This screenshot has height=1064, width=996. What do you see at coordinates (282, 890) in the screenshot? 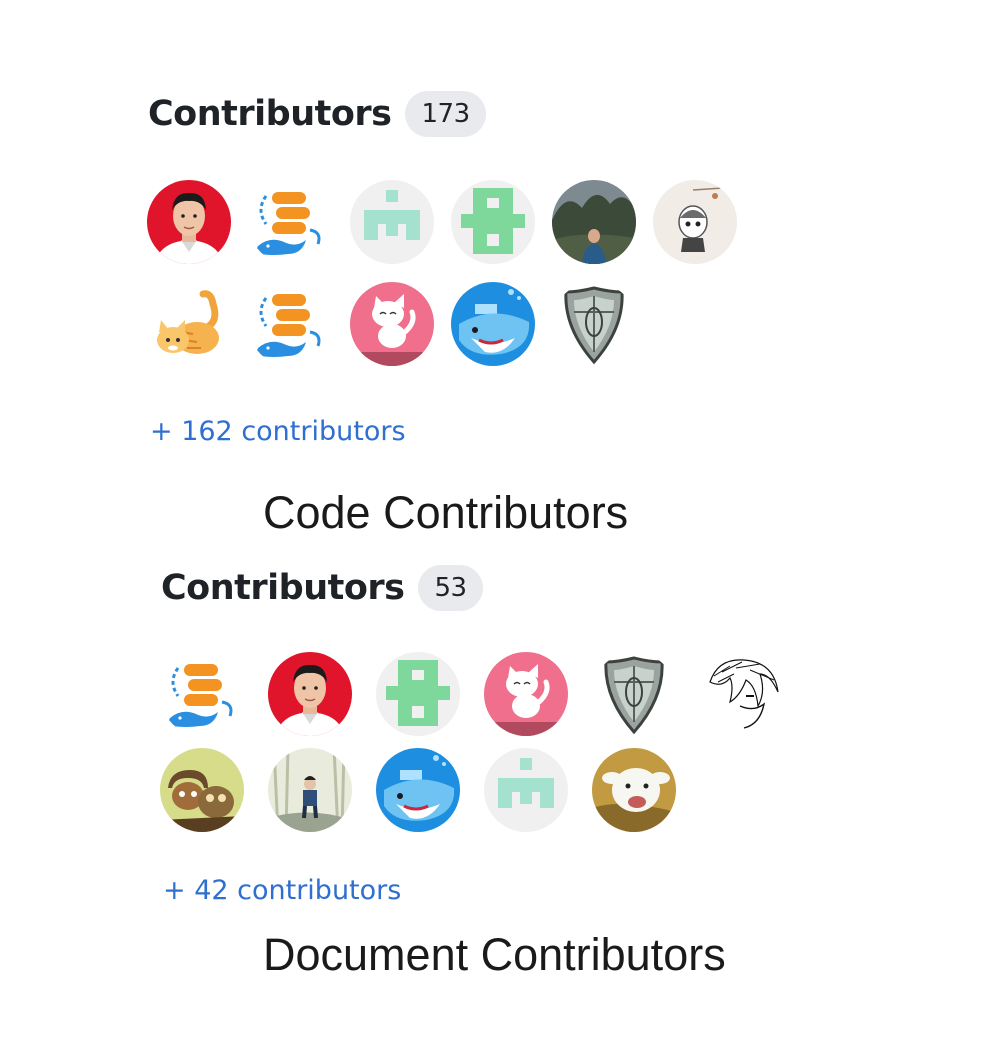
I see `more-contributors-link: + 42 contributors` at bounding box center [282, 890].